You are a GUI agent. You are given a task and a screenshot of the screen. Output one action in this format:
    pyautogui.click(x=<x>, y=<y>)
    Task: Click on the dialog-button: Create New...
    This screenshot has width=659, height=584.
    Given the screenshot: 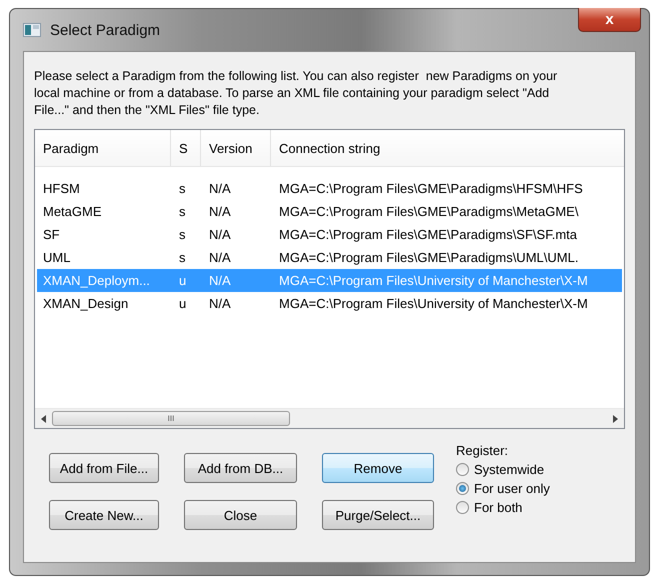 What is the action you would take?
    pyautogui.click(x=104, y=515)
    